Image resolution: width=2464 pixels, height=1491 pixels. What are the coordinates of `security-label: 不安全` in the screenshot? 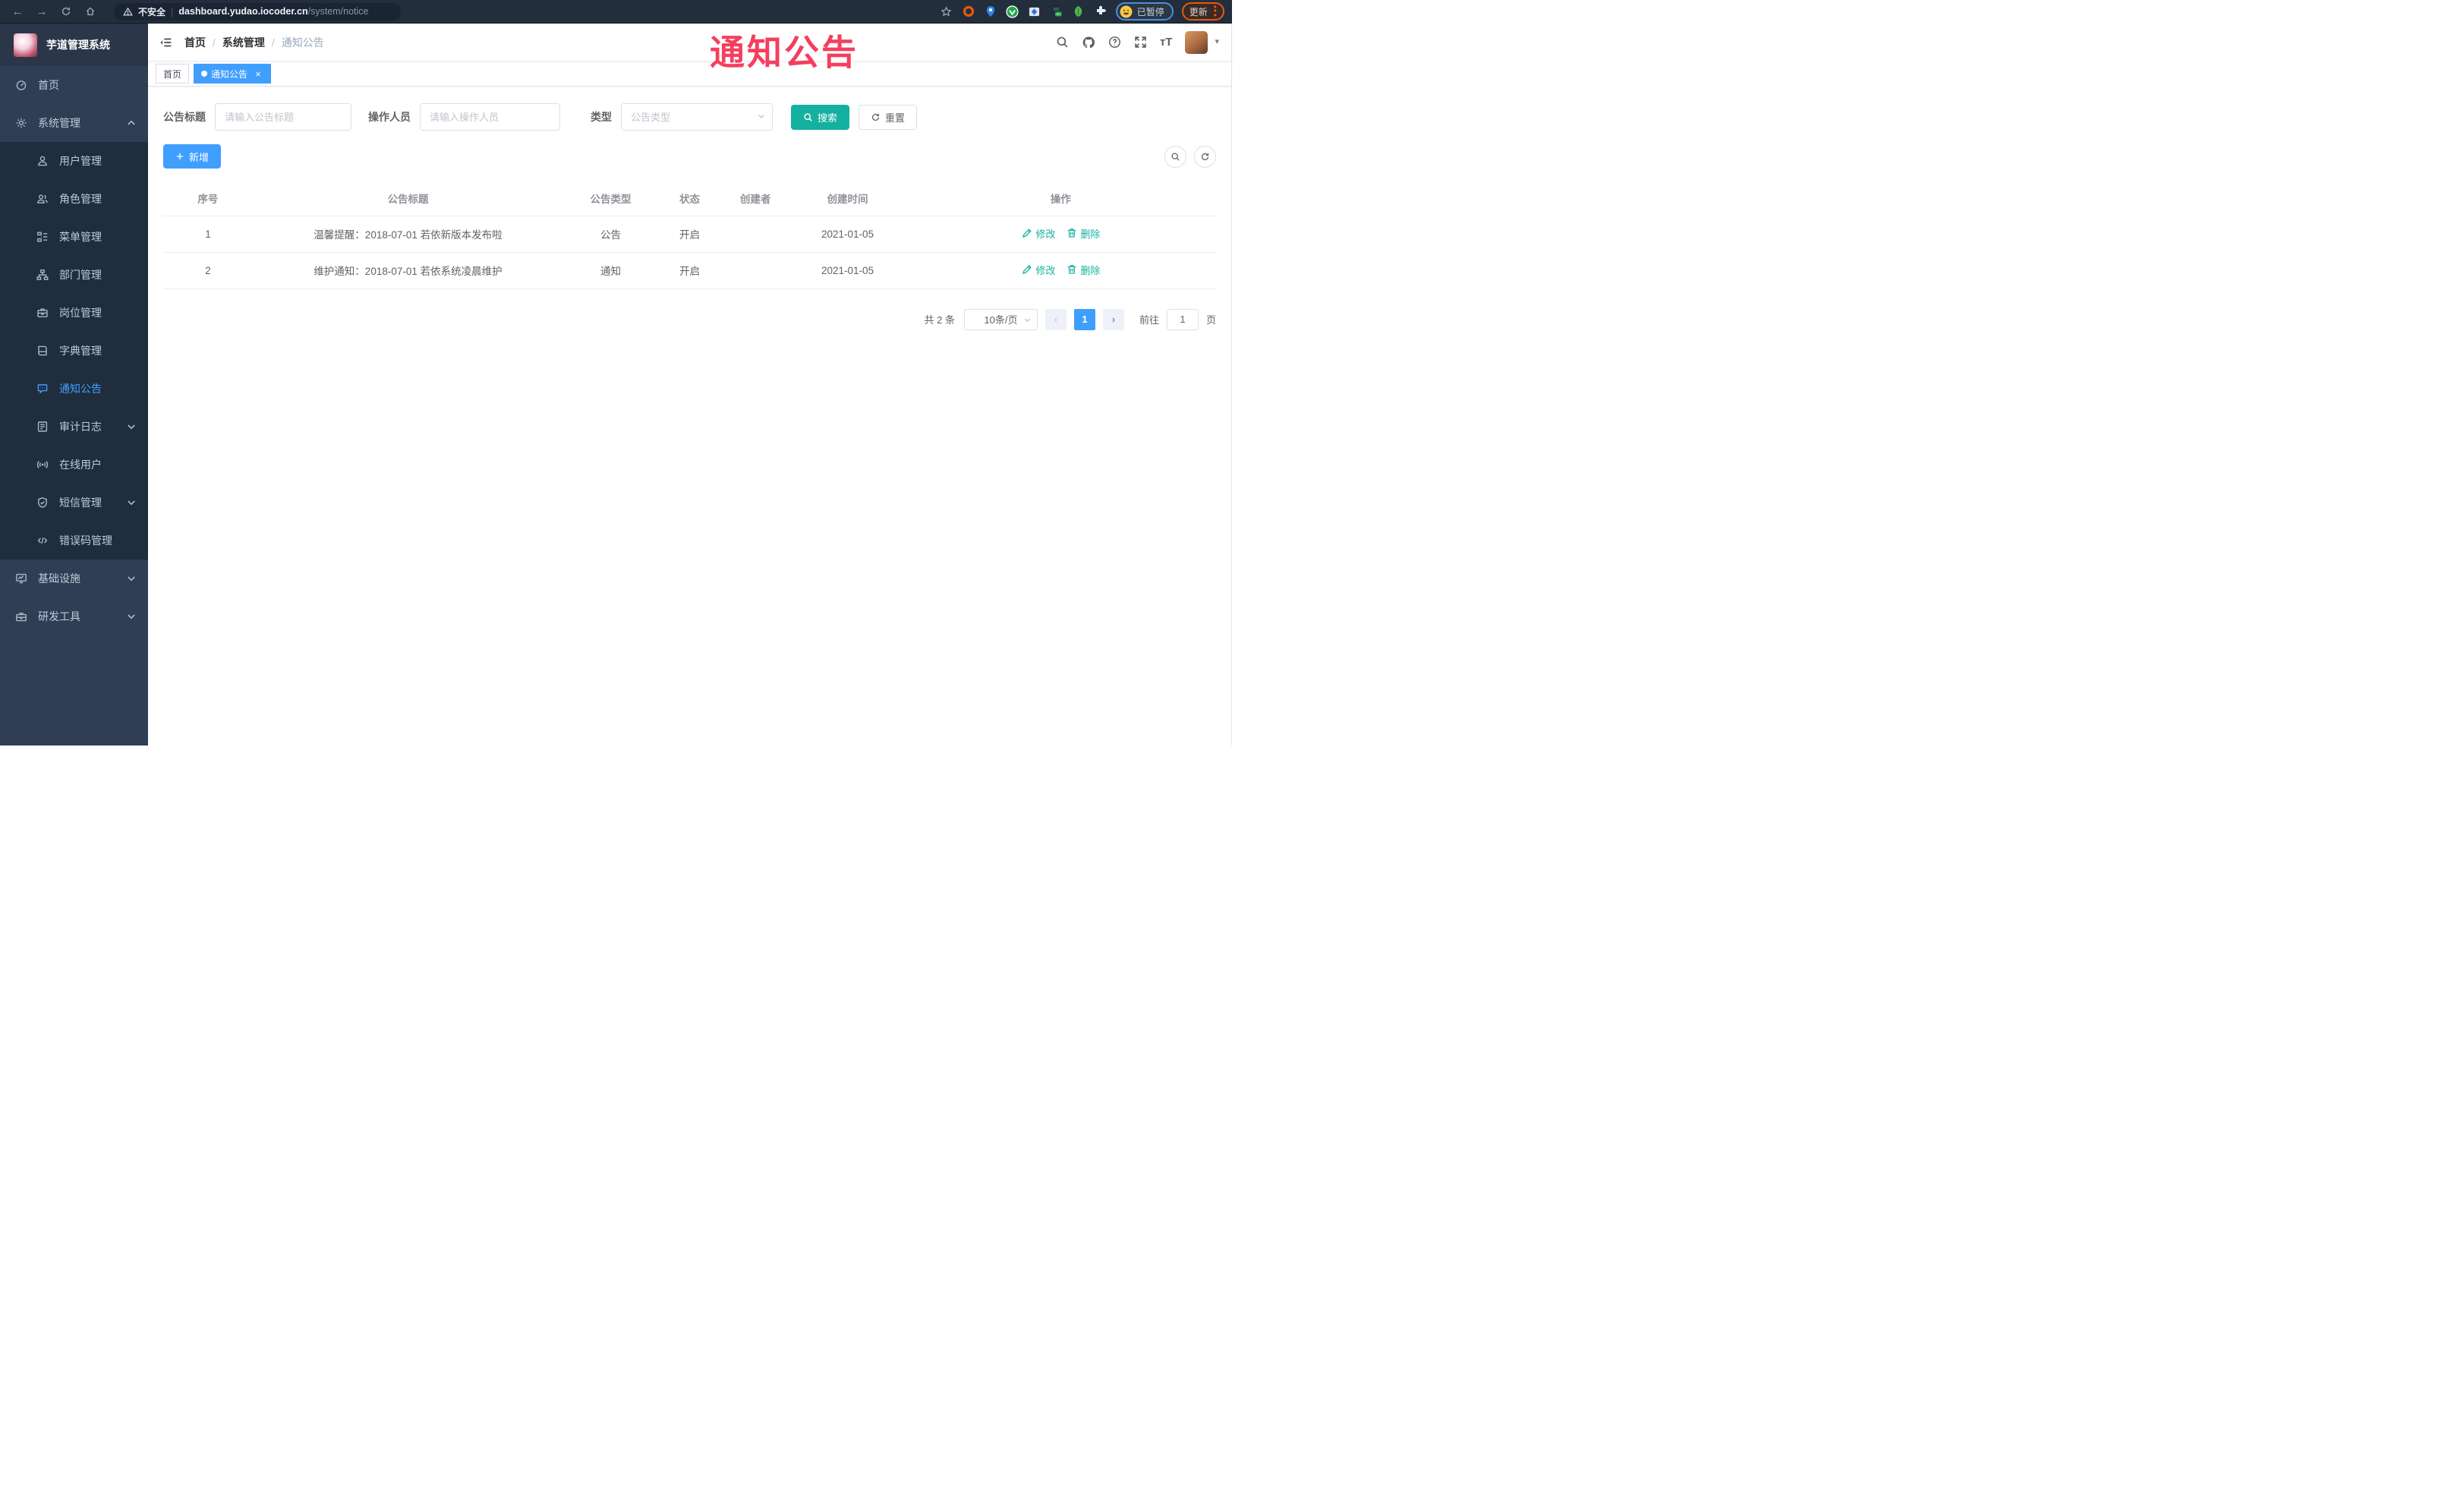 It's located at (152, 11).